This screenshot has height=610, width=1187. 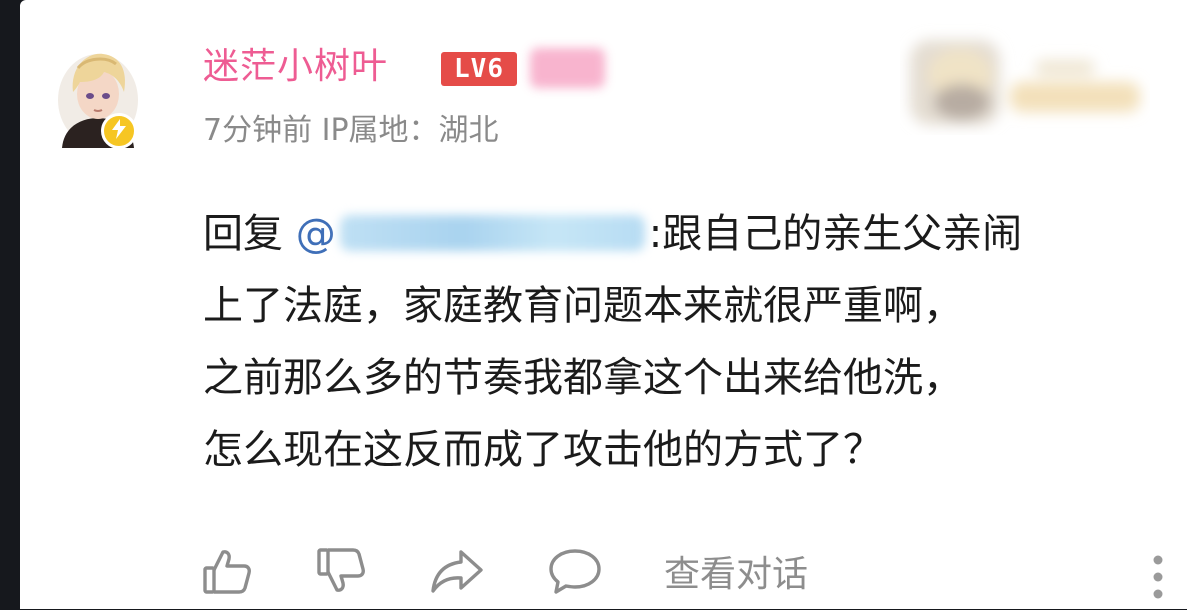 What do you see at coordinates (567, 68) in the screenshot?
I see `blurred-medal` at bounding box center [567, 68].